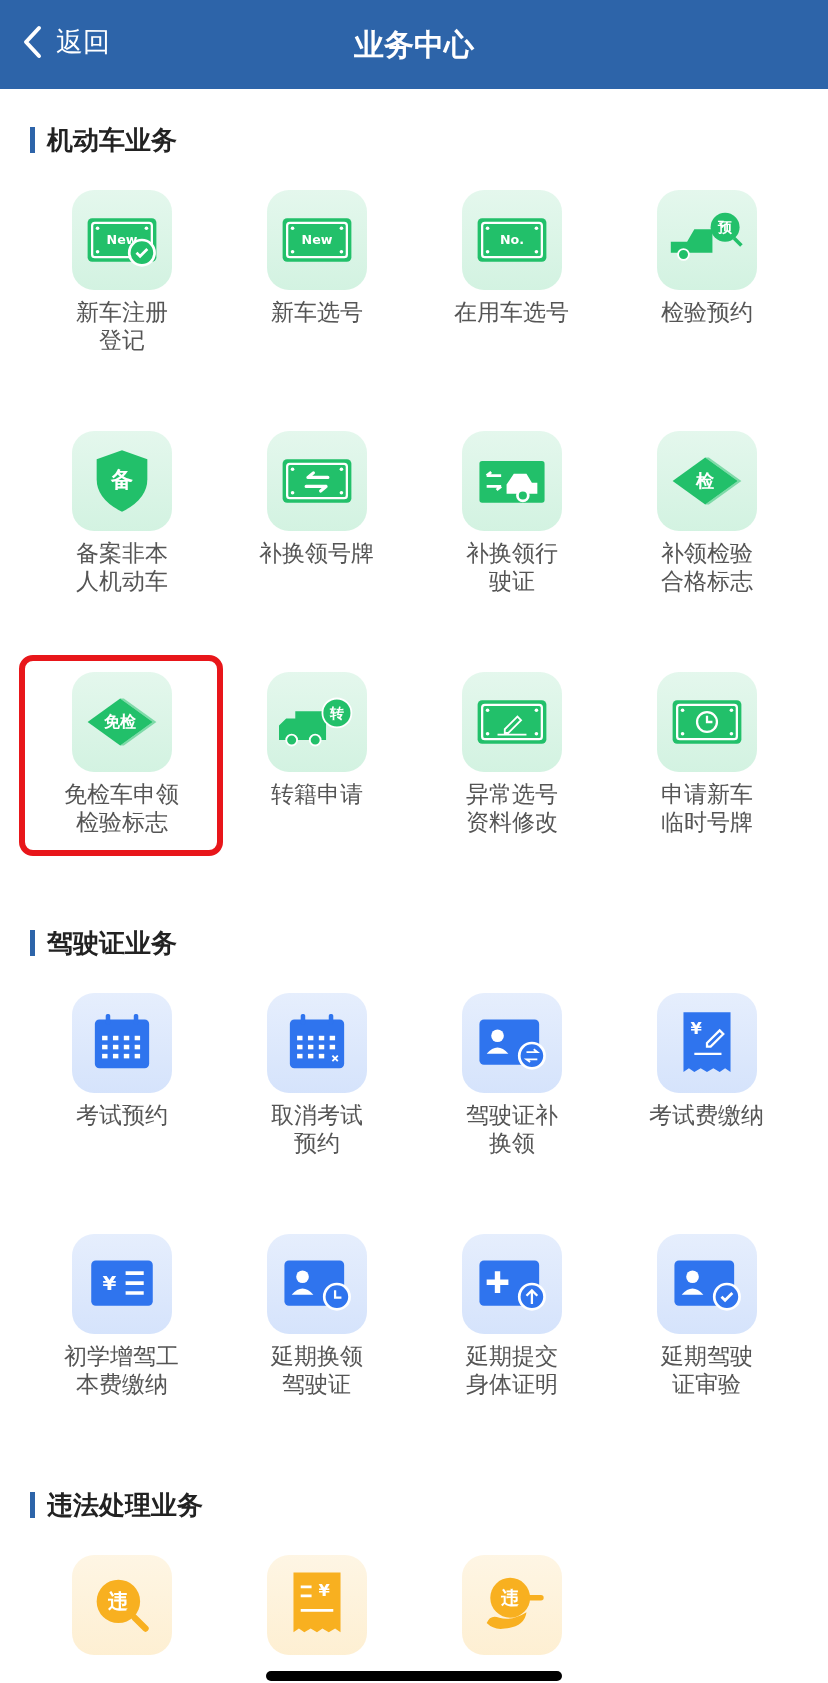 This screenshot has height=1683, width=828. What do you see at coordinates (316, 1370) in the screenshot?
I see `service-label: 延期换领 驾驶证` at bounding box center [316, 1370].